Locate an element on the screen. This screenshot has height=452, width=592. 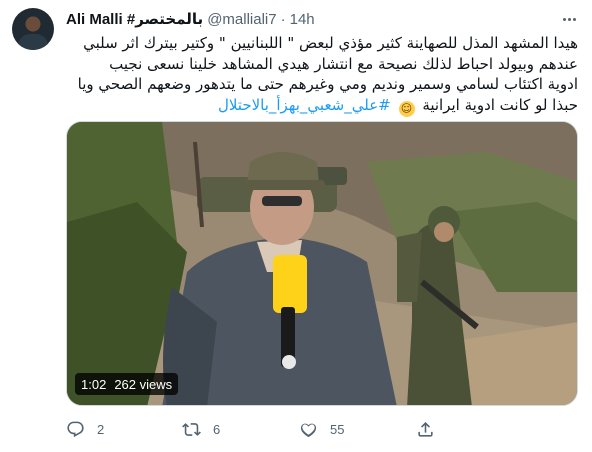
retweet-count: 6 is located at coordinates (217, 429).